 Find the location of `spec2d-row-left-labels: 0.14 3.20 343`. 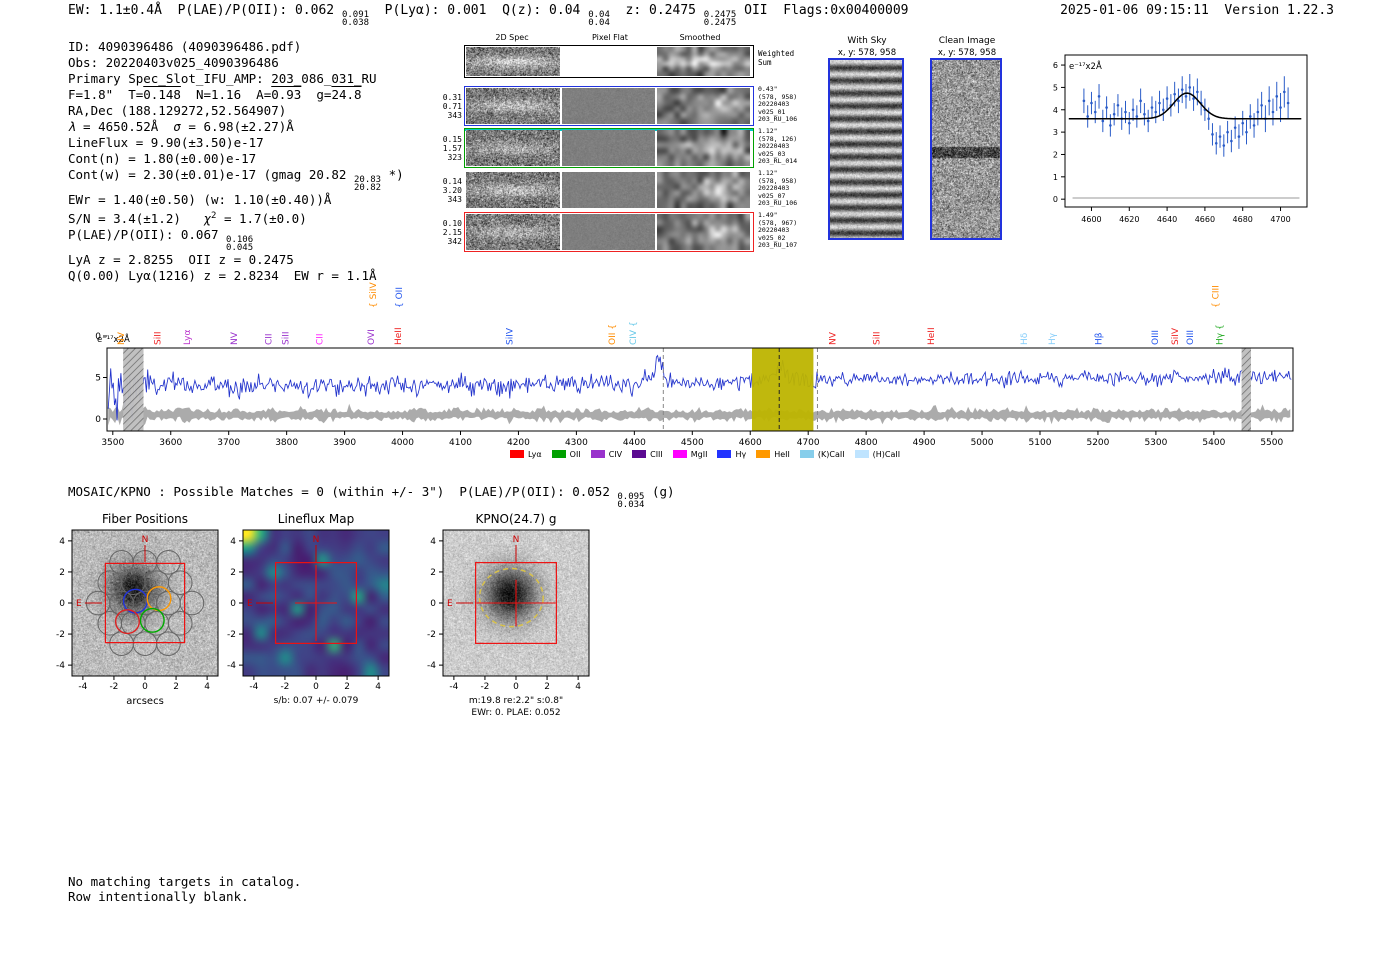

spec2d-row-left-labels: 0.14 3.20 343 is located at coordinates (452, 190).